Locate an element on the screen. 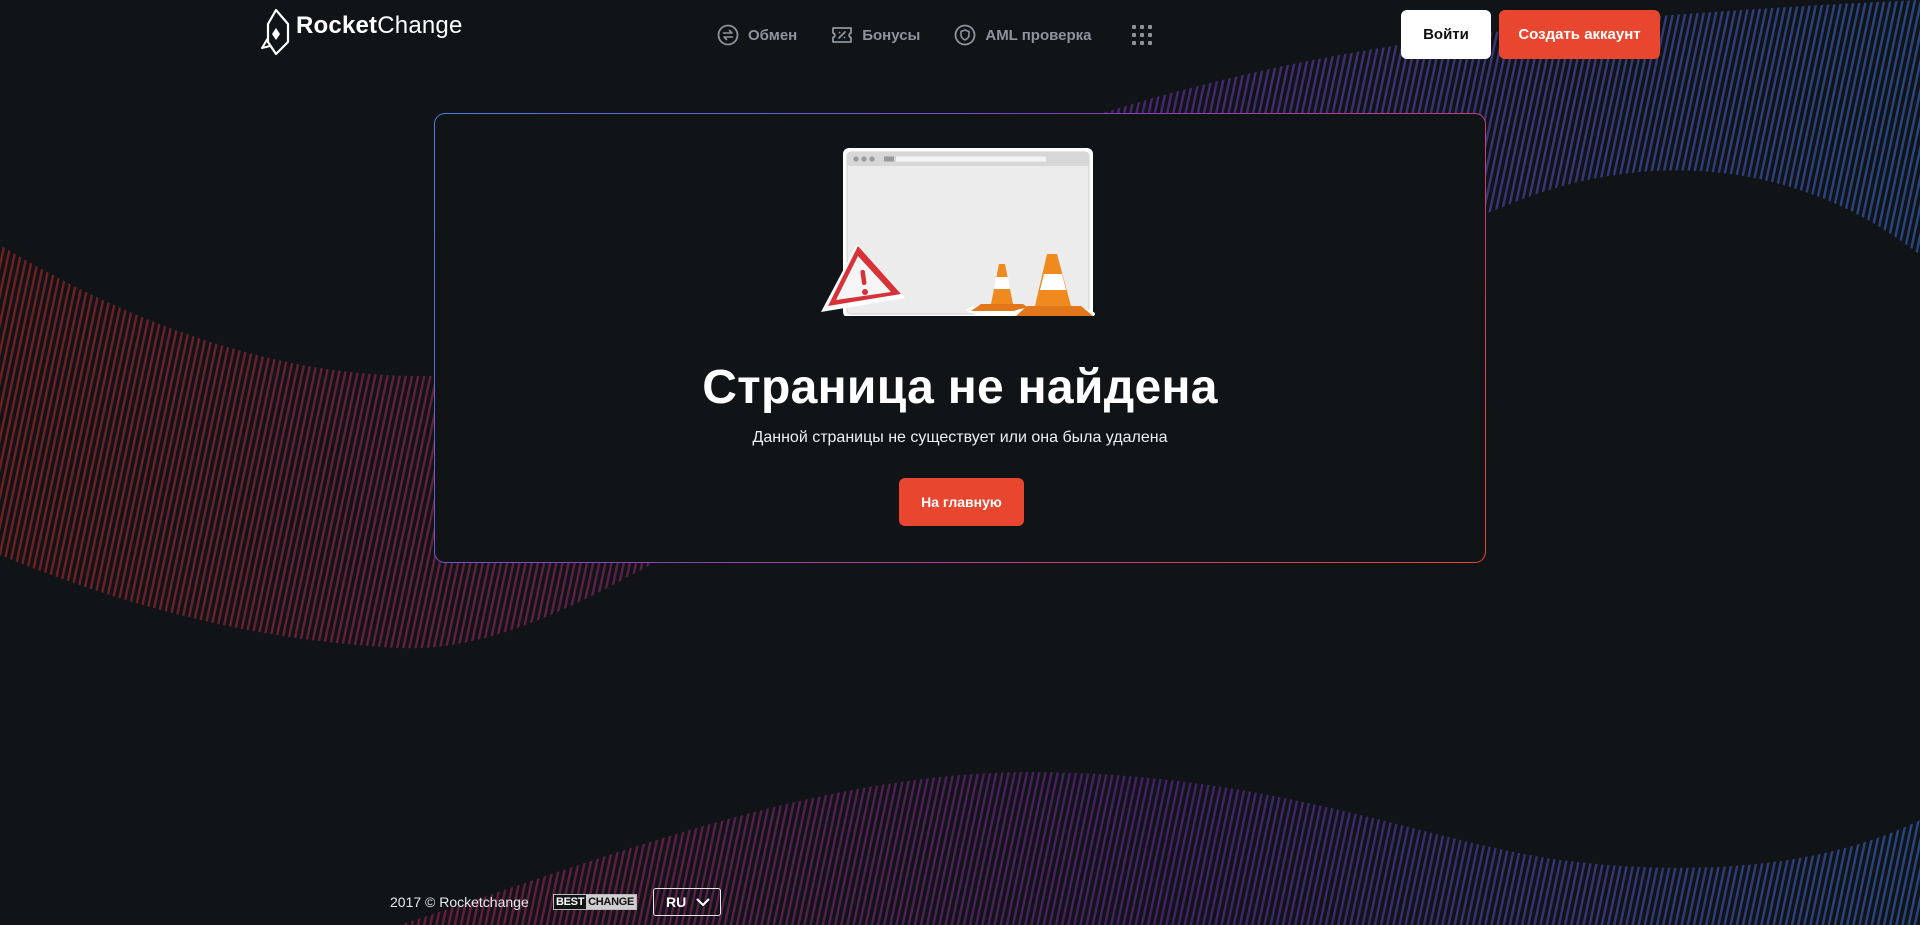  nav-item-exchange: Обмен is located at coordinates (757, 35).